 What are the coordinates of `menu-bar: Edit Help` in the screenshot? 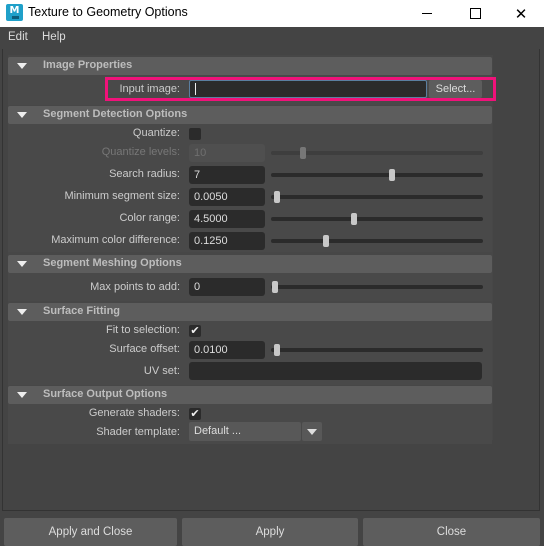 It's located at (272, 38).